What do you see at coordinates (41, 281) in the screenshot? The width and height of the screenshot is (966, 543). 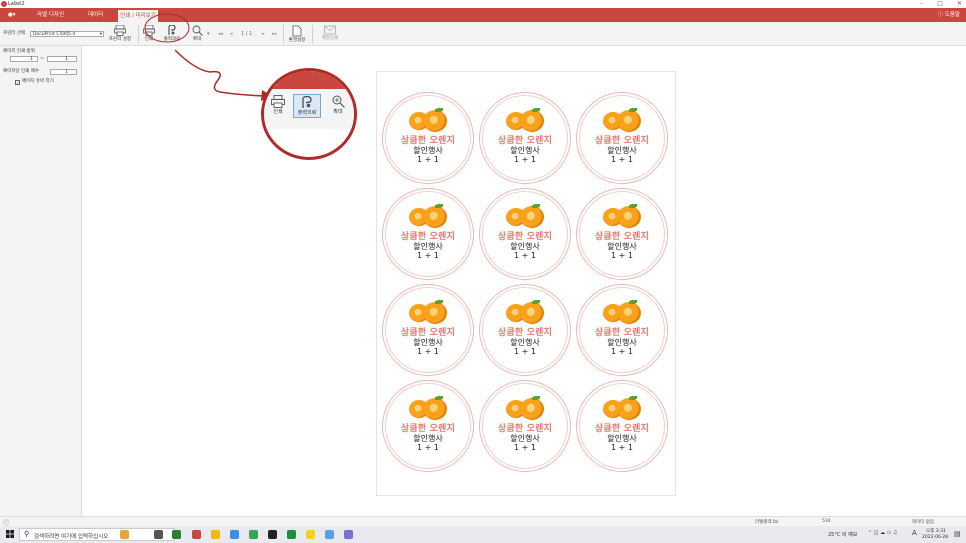 I see `left-panel` at bounding box center [41, 281].